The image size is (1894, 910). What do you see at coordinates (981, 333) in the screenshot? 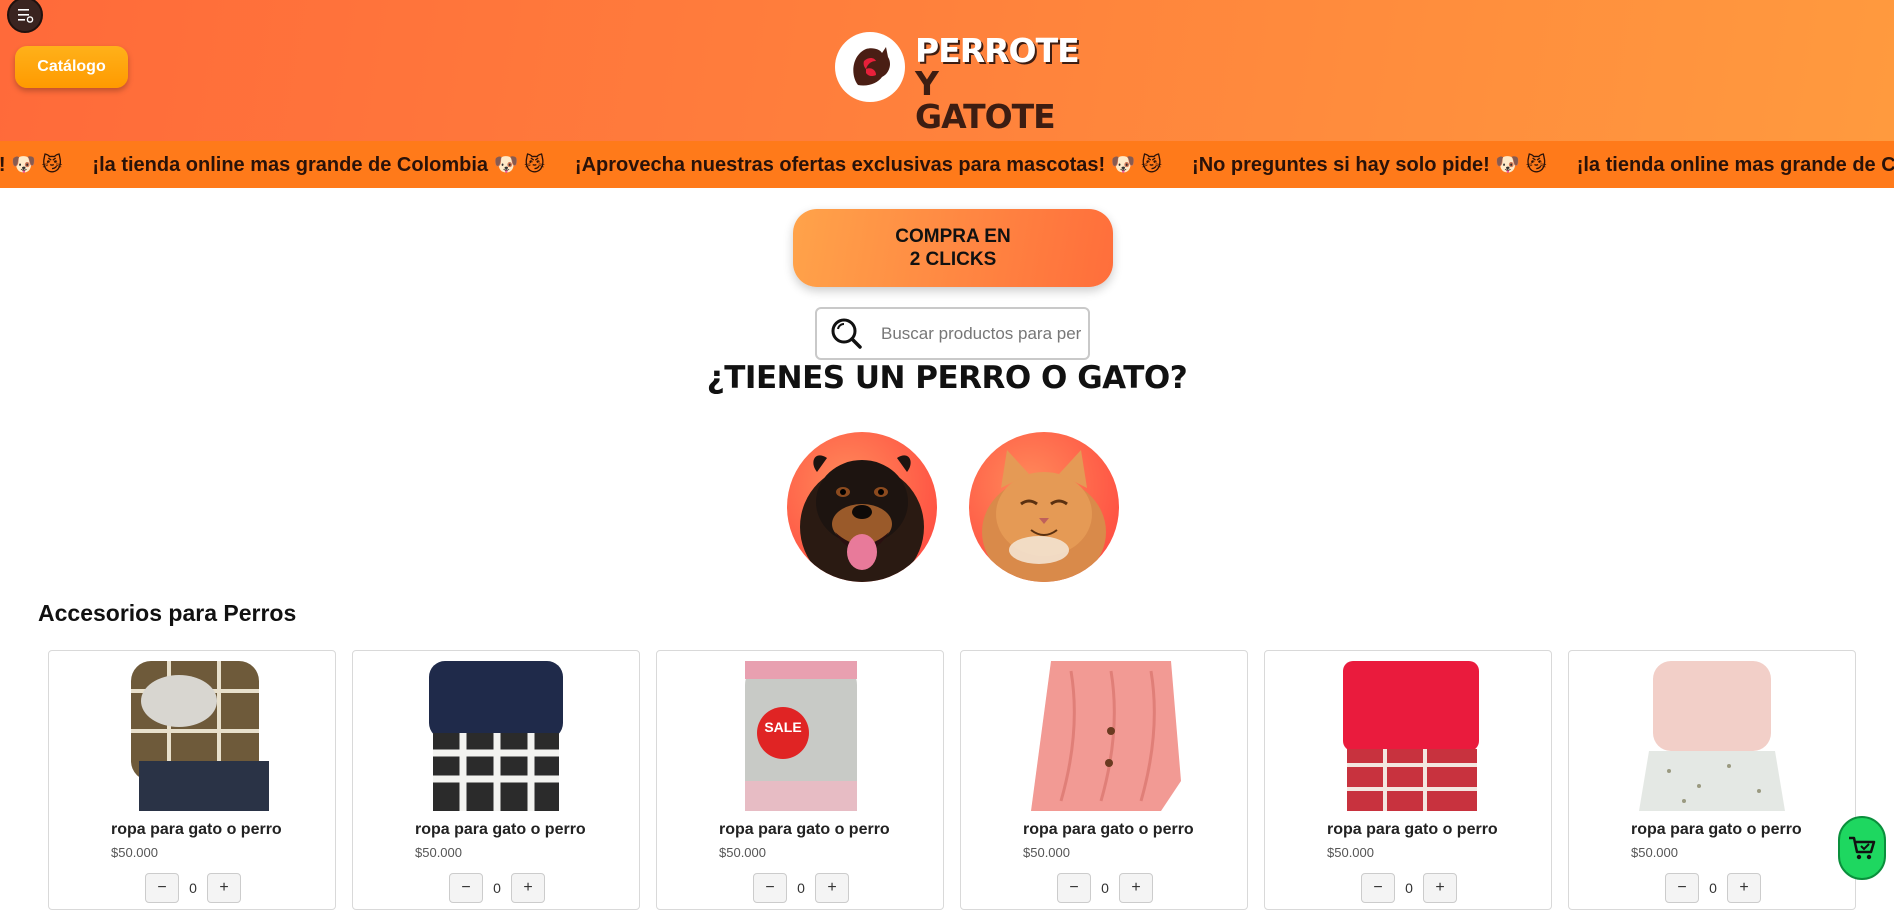
I see `search-input` at bounding box center [981, 333].